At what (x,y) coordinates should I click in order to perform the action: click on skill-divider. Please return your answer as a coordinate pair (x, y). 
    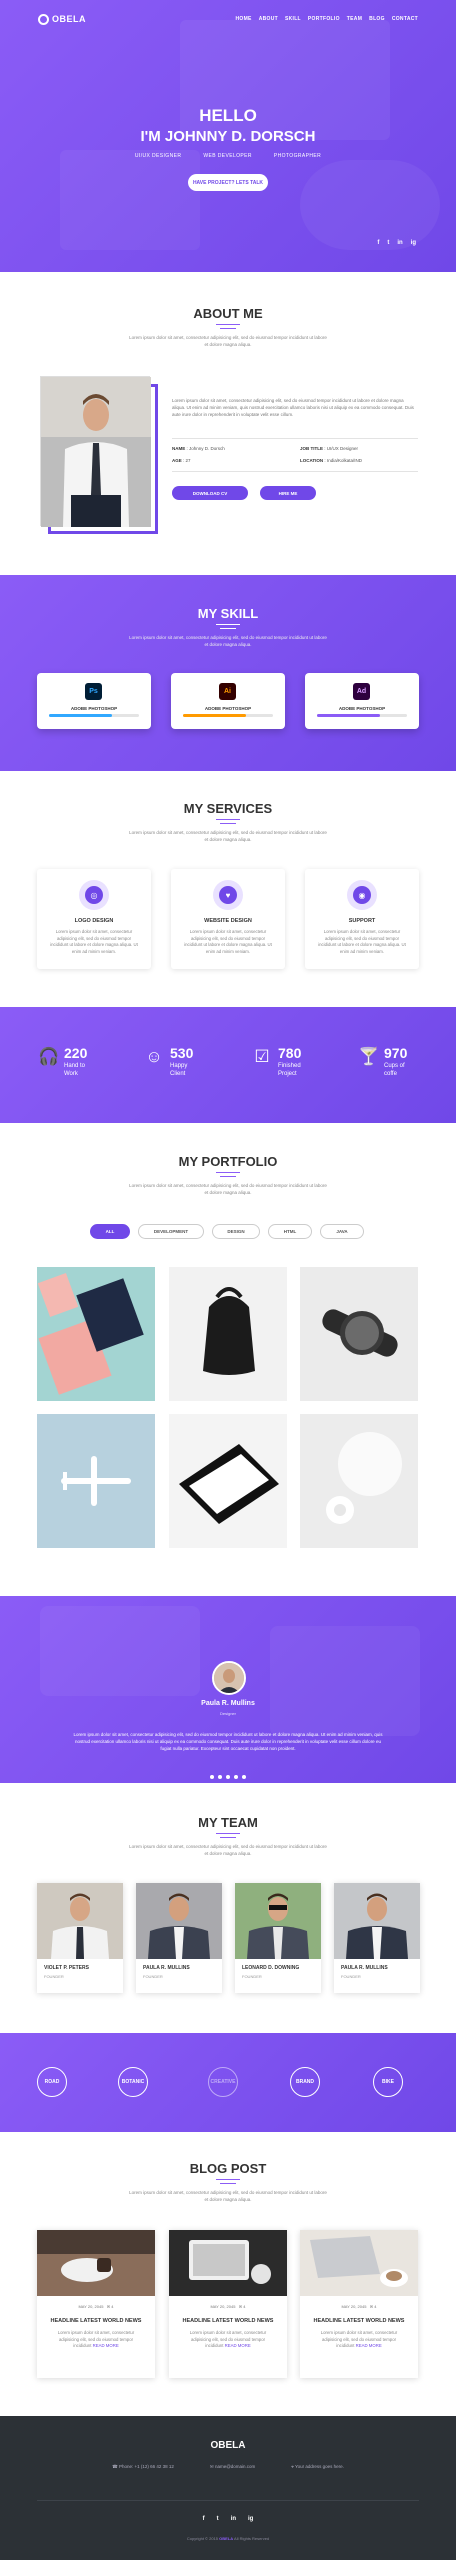
    Looking at the image, I should click on (228, 627).